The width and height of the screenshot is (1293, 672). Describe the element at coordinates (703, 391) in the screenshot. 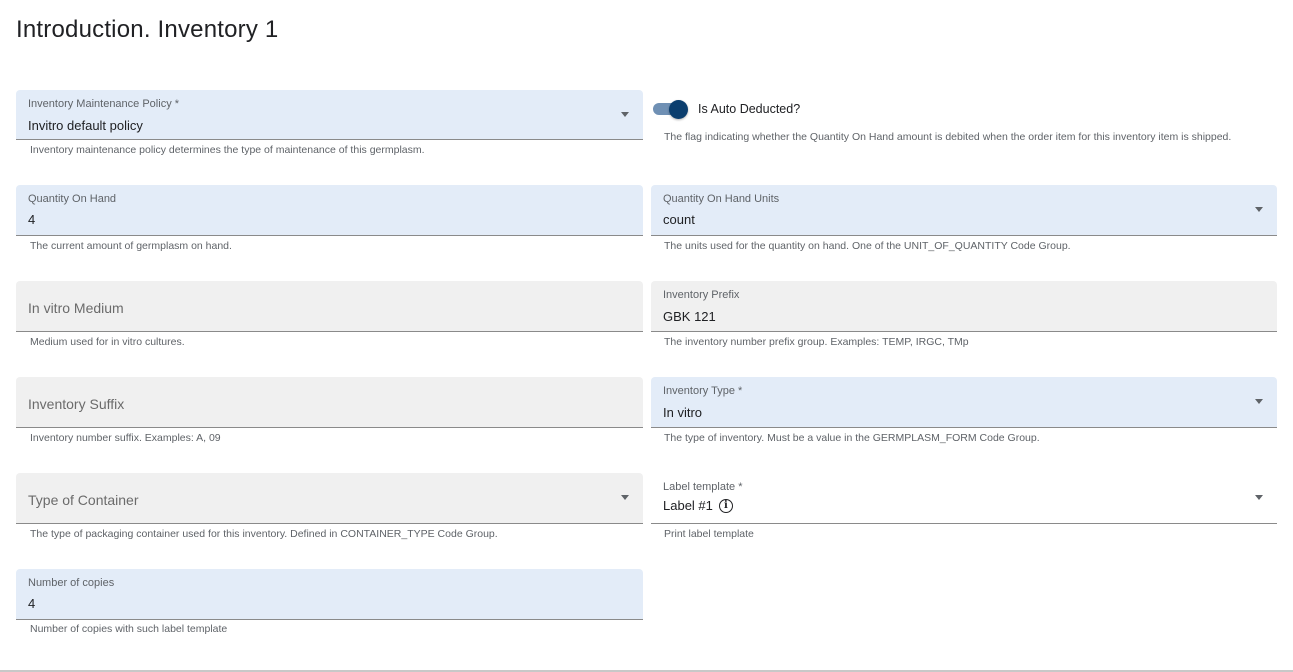

I see `inventory-type-label: Inventory Type *` at that location.